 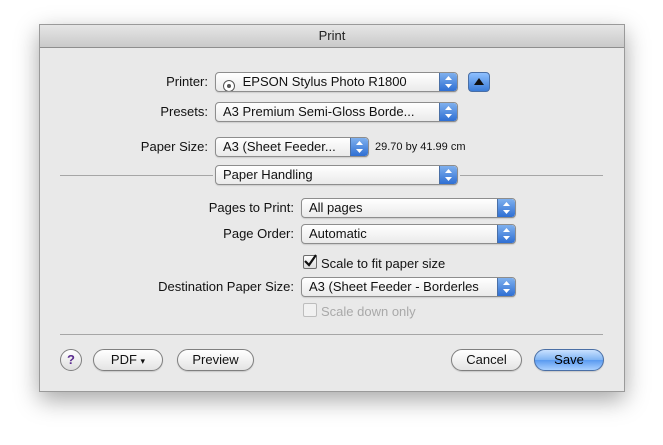 I want to click on destination-paper-size-label: Destination Paper Size:, so click(x=226, y=286).